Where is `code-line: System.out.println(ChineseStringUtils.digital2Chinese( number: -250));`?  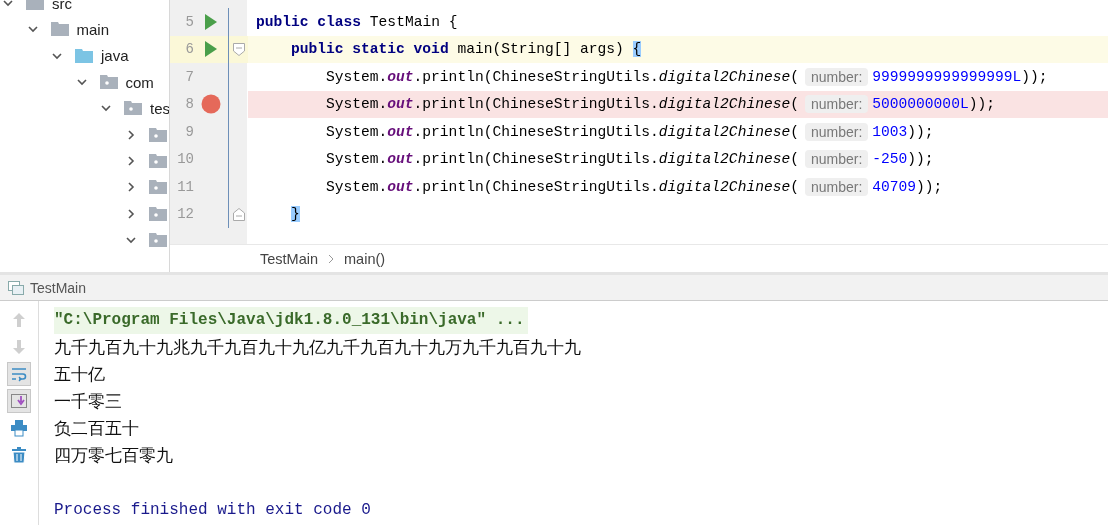
code-line: System.out.println(ChineseStringUtils.digital2Chinese( number: -250)); is located at coordinates (630, 160).